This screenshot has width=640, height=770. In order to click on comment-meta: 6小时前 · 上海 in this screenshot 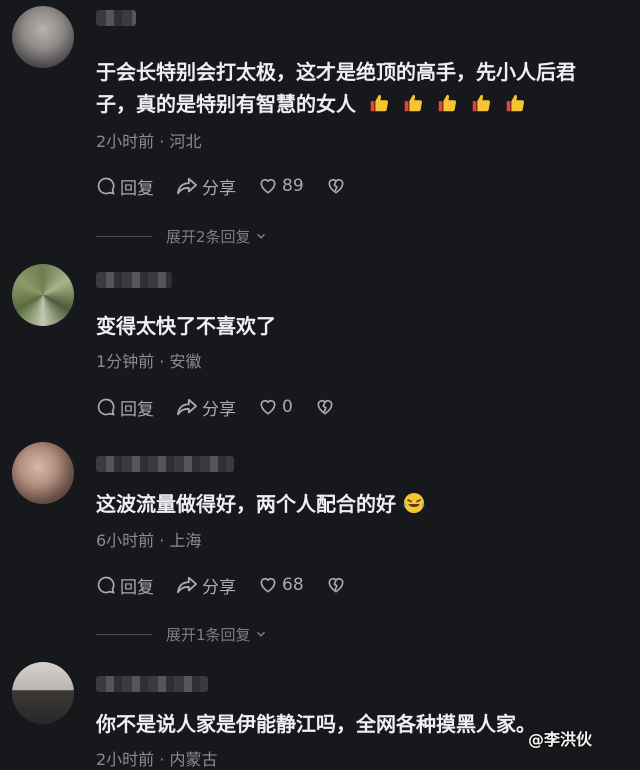, I will do `click(149, 540)`.